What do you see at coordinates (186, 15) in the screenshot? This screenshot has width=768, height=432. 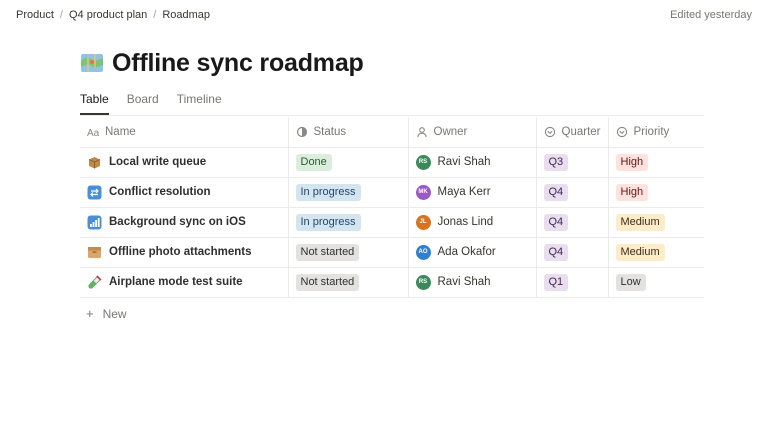 I see `breadcrumb-item-roadmap: Roadmap` at bounding box center [186, 15].